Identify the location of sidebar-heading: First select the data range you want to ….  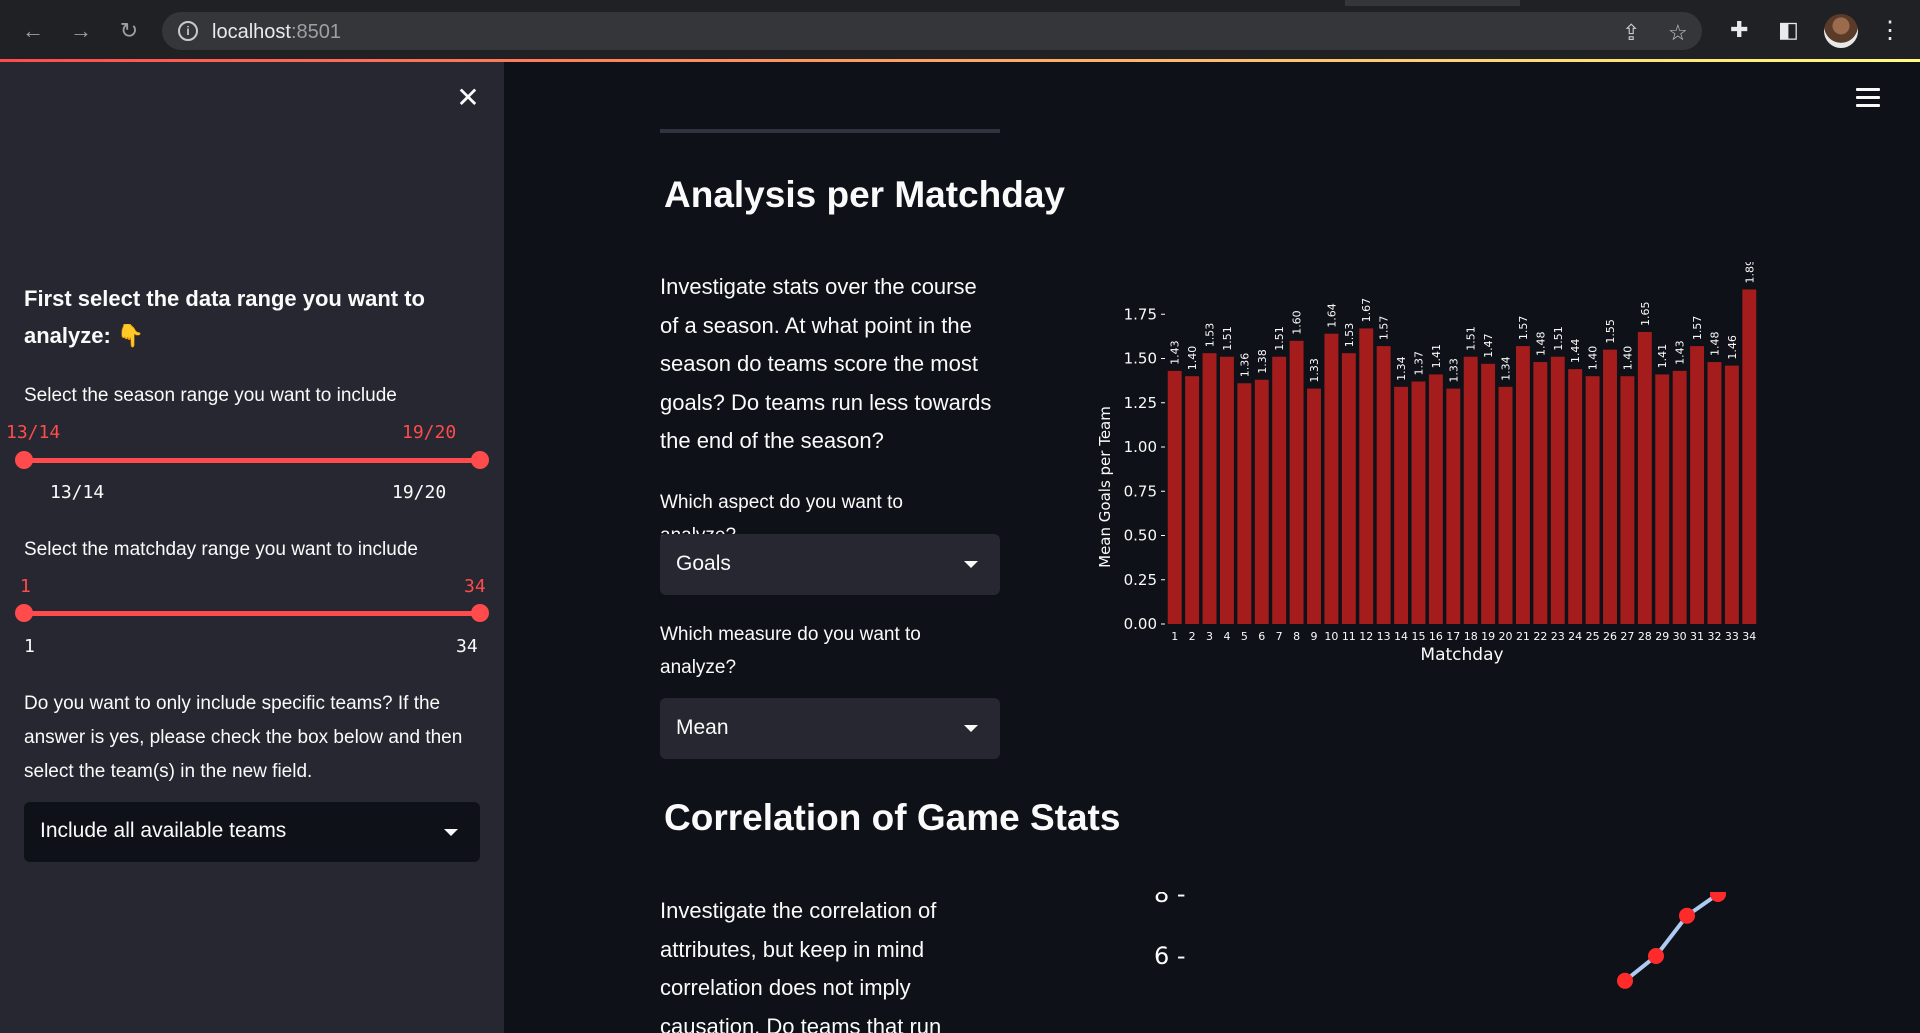
(224, 317).